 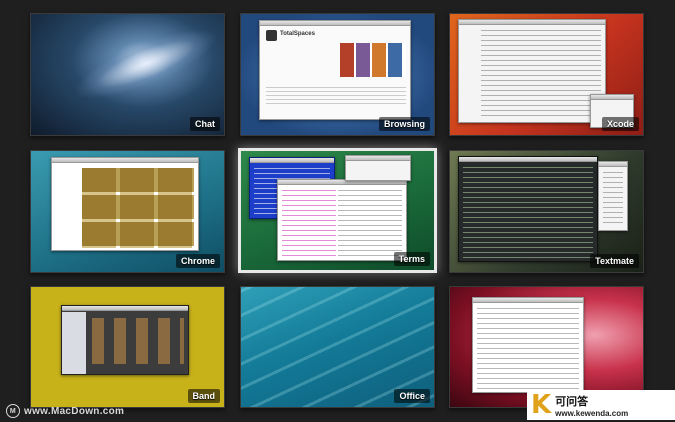 What do you see at coordinates (411, 259) in the screenshot?
I see `space-label-terms: Terms` at bounding box center [411, 259].